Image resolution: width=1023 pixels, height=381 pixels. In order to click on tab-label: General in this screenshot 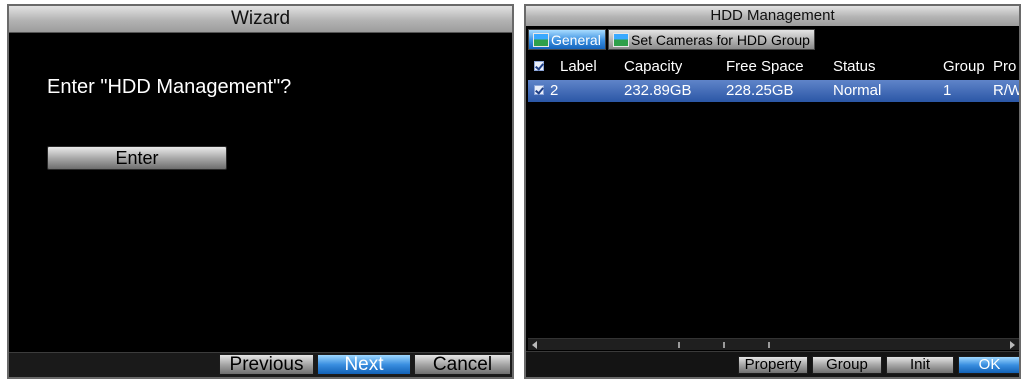, I will do `click(576, 40)`.